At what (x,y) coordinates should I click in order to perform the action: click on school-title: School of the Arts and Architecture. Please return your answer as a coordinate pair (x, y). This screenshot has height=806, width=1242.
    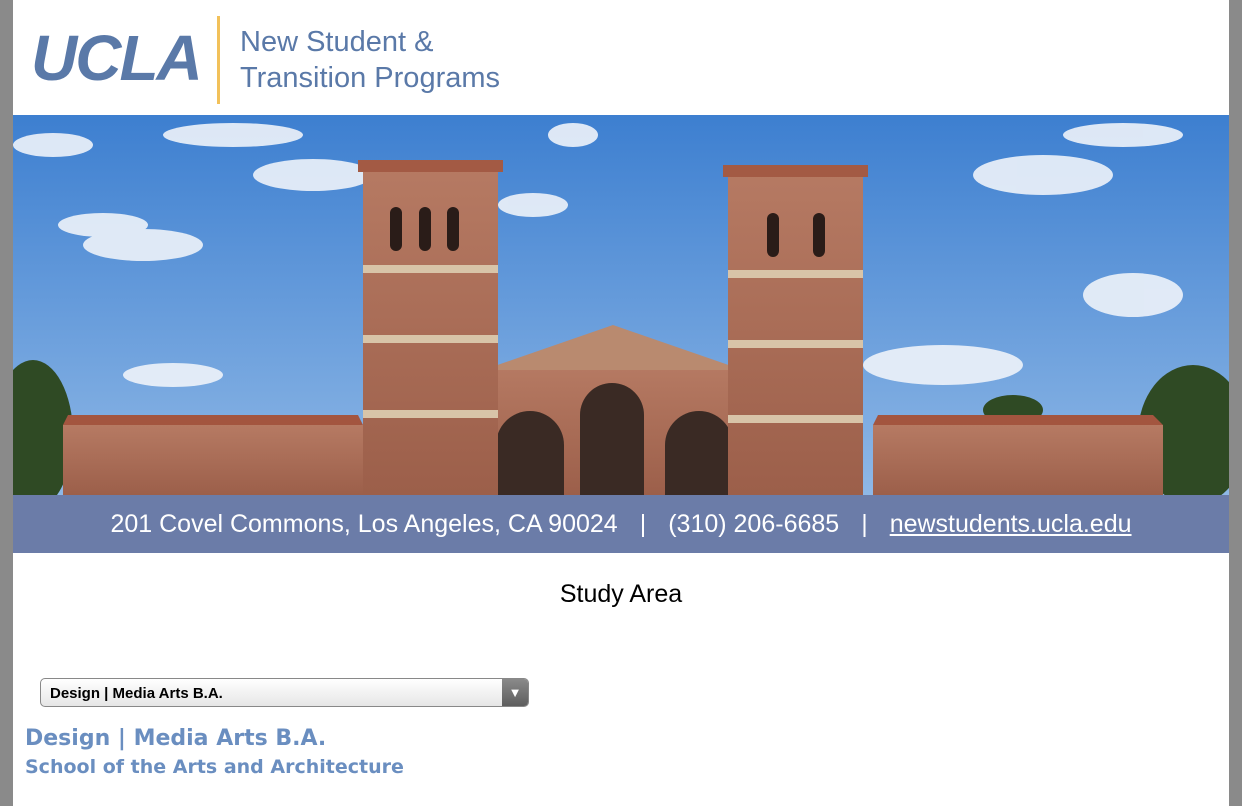
    Looking at the image, I should click on (214, 767).